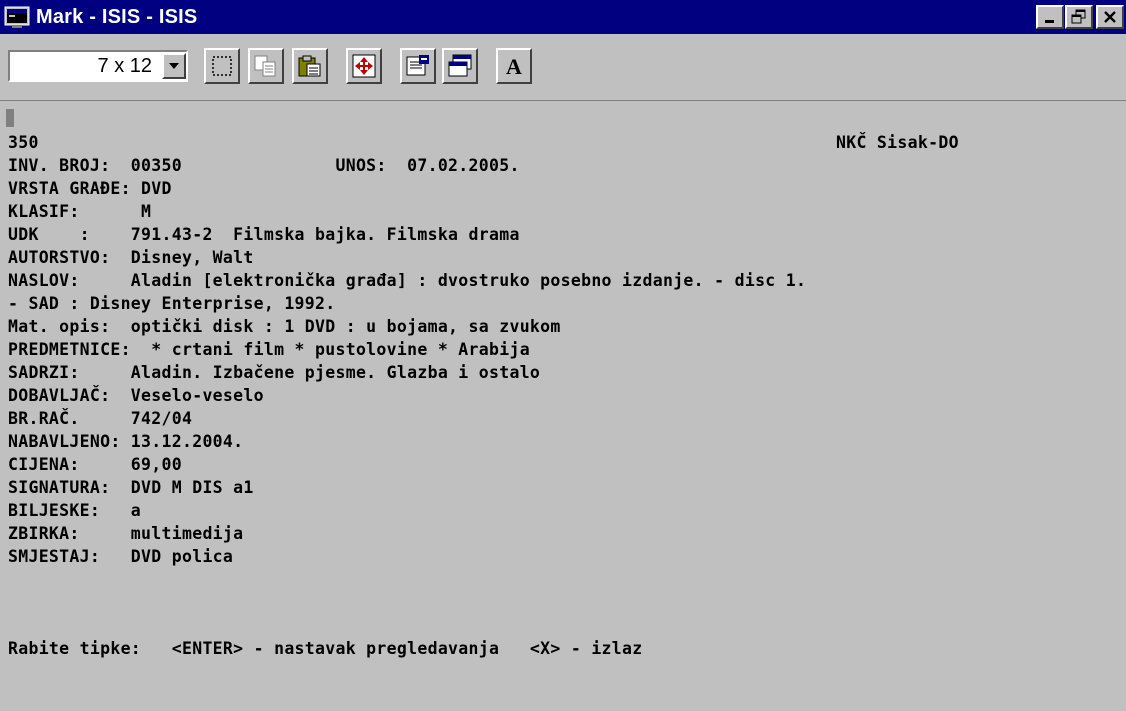  I want to click on acquired-date-line: NABAVLJENO: 13.12.2004., so click(126, 441).